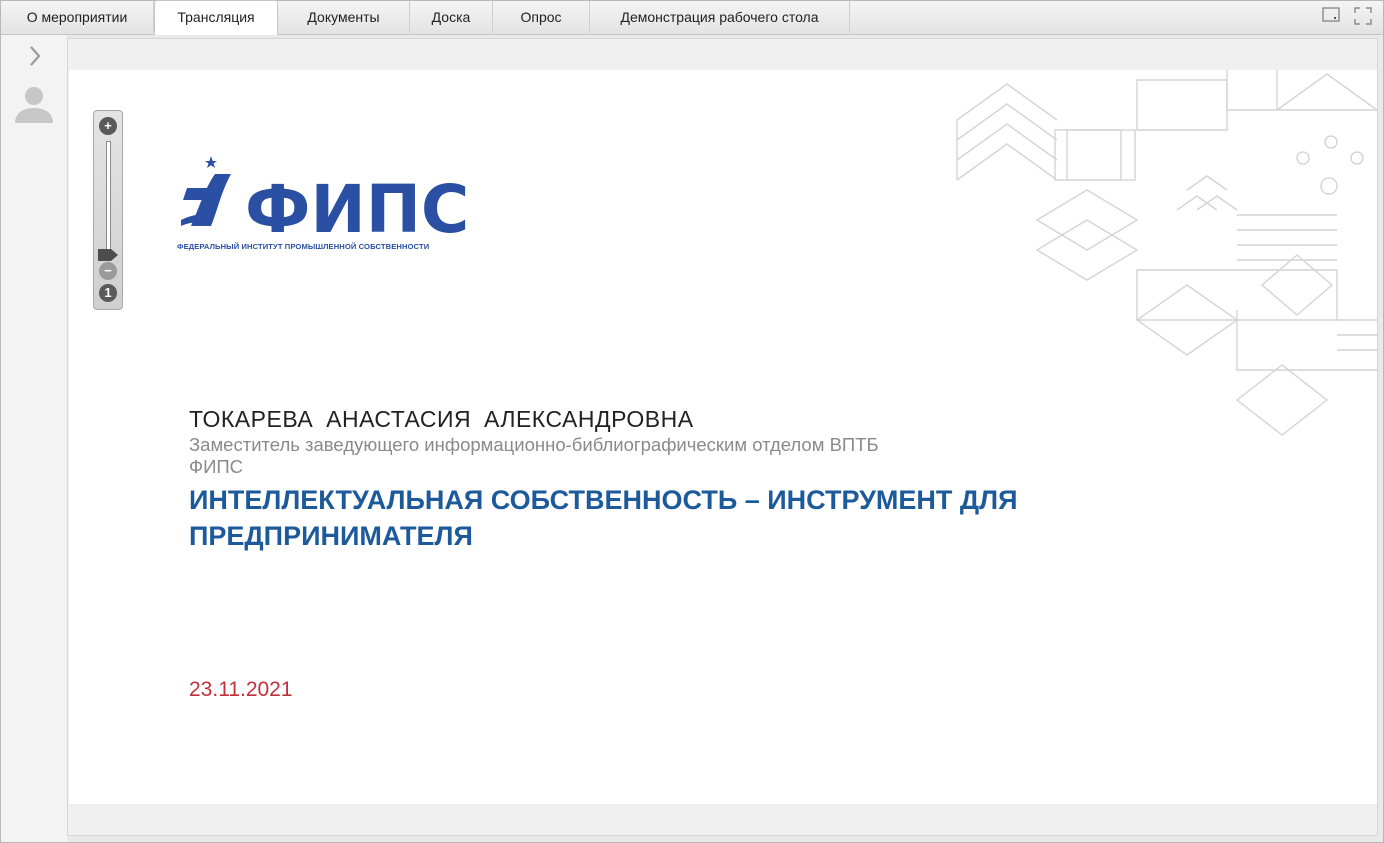  Describe the element at coordinates (241, 689) in the screenshot. I see `presentation-date: 23.11.2021` at that location.